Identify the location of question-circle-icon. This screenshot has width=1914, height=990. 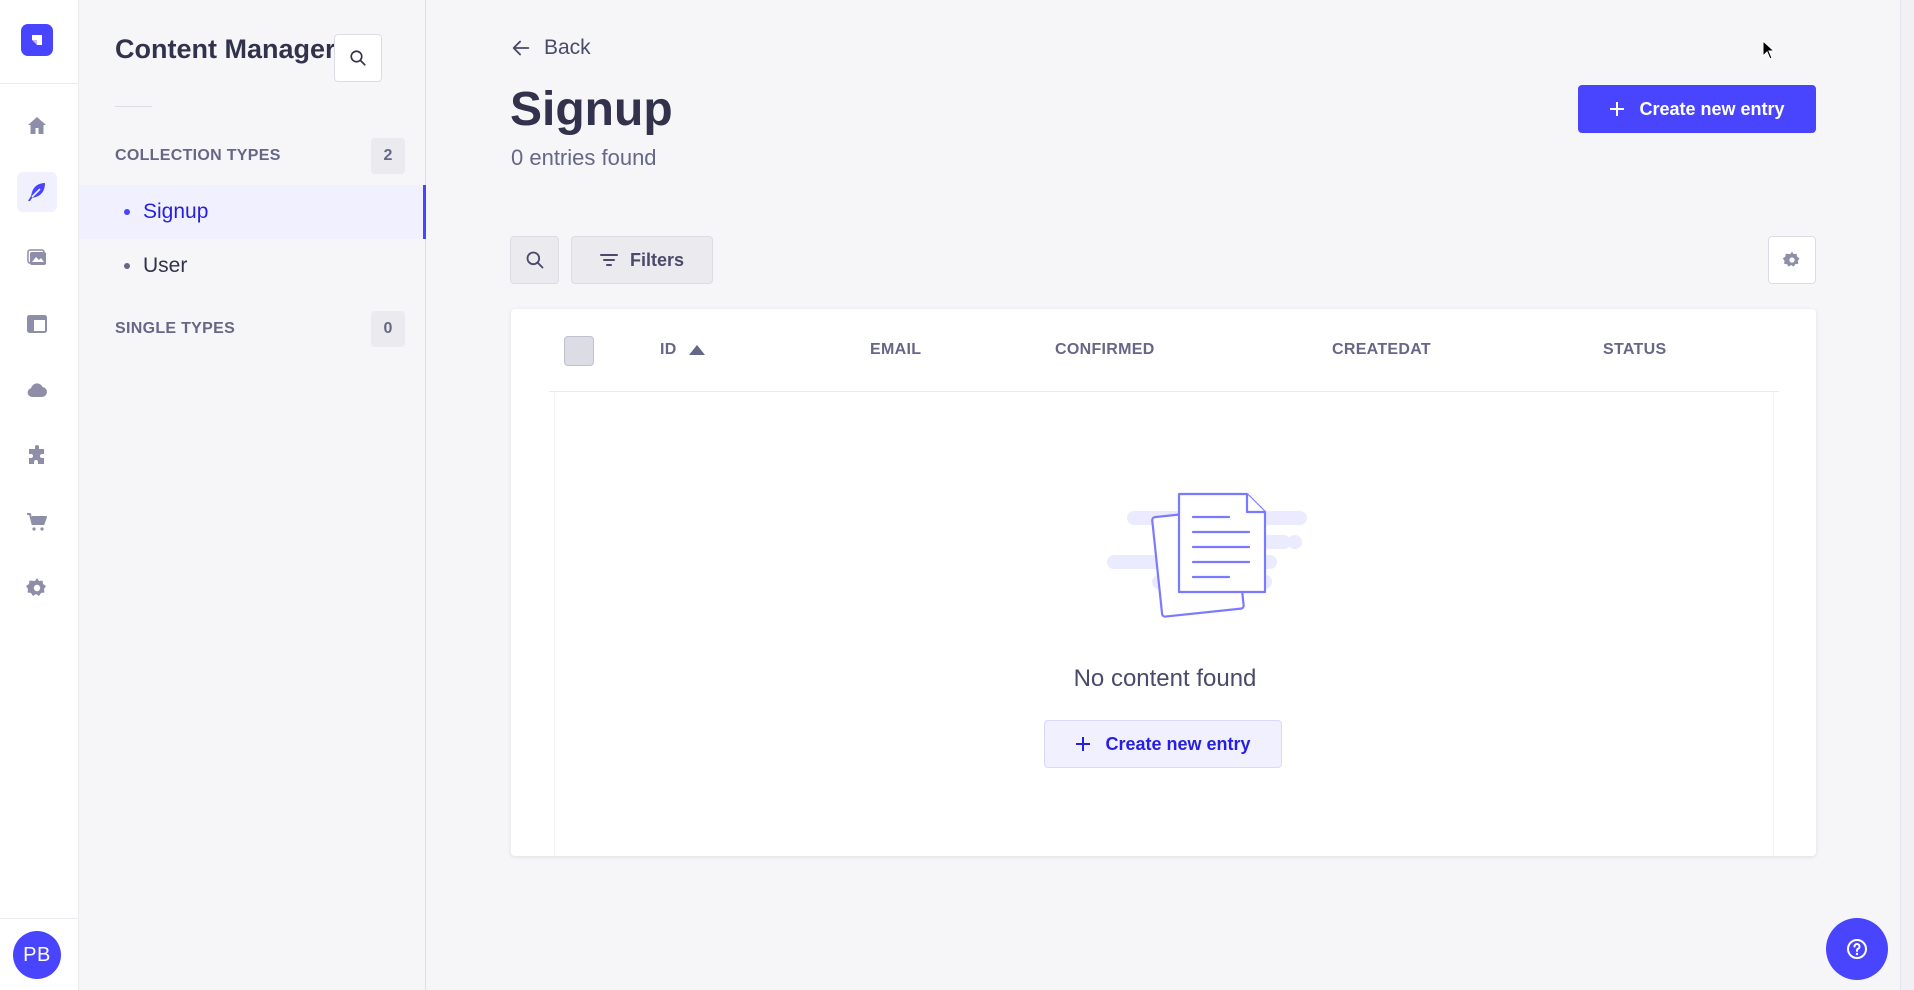
(1857, 949).